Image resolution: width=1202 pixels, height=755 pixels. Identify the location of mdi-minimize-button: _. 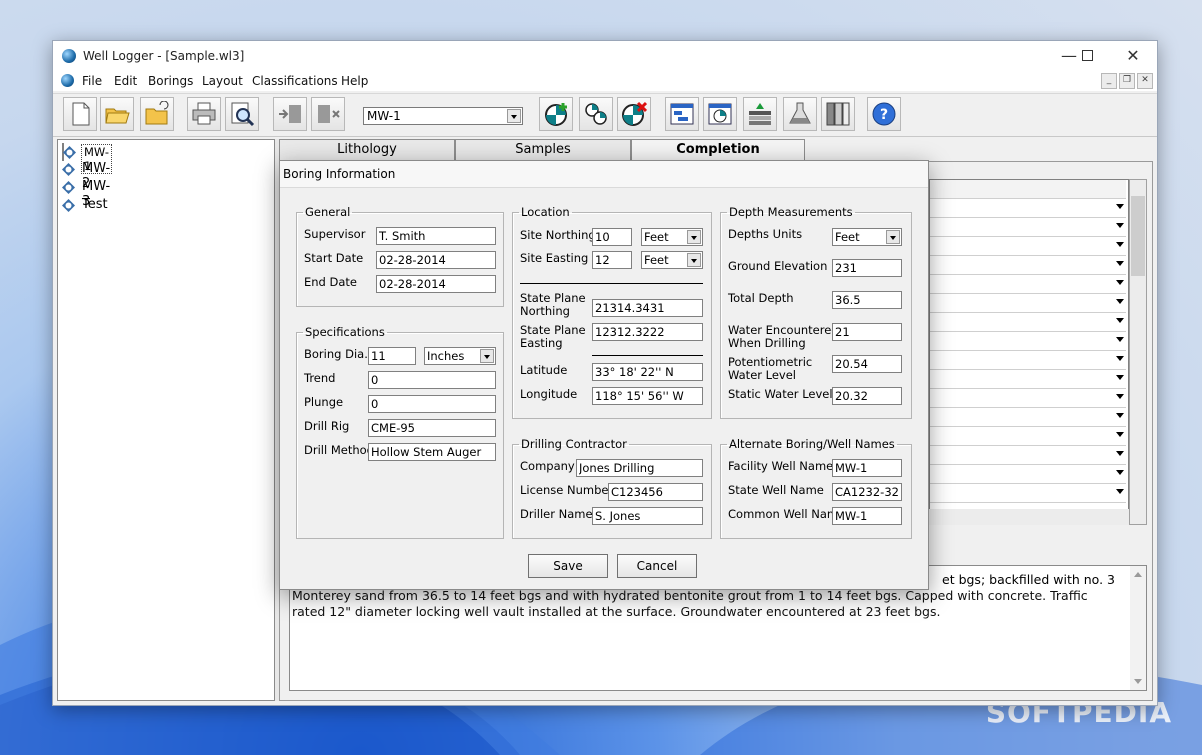
(1109, 81).